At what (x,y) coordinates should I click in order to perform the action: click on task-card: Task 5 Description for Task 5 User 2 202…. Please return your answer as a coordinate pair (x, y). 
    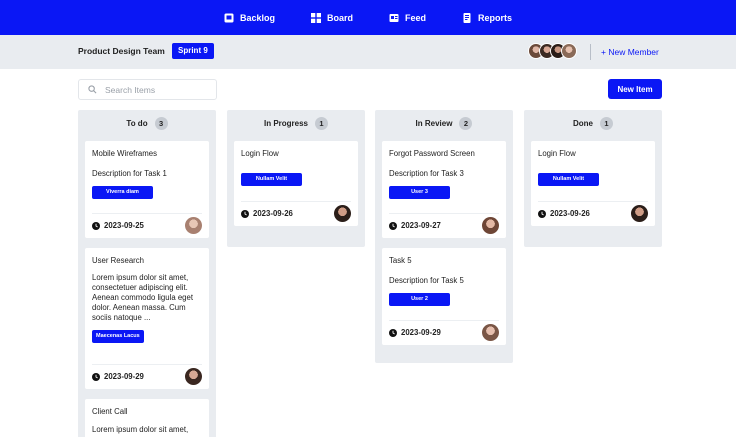
    Looking at the image, I should click on (444, 296).